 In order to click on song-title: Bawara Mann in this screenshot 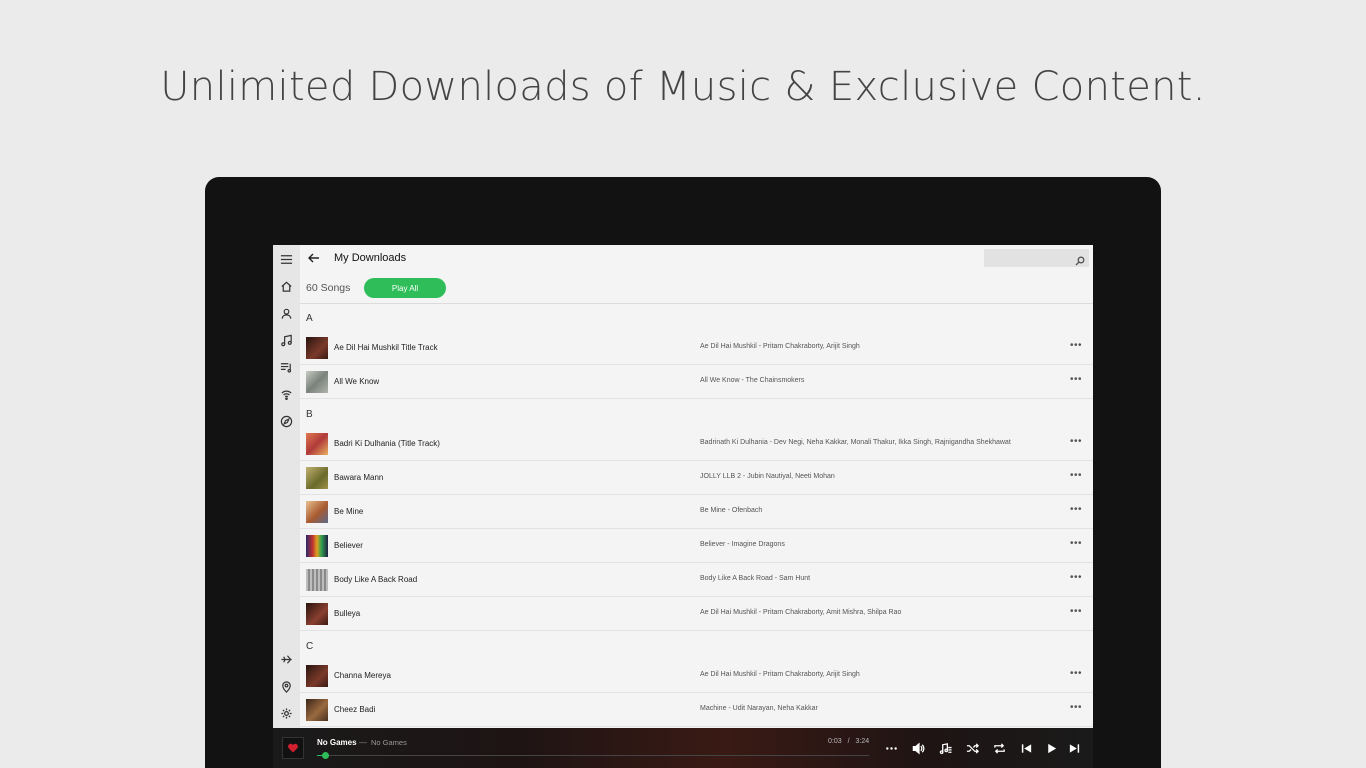, I will do `click(359, 477)`.